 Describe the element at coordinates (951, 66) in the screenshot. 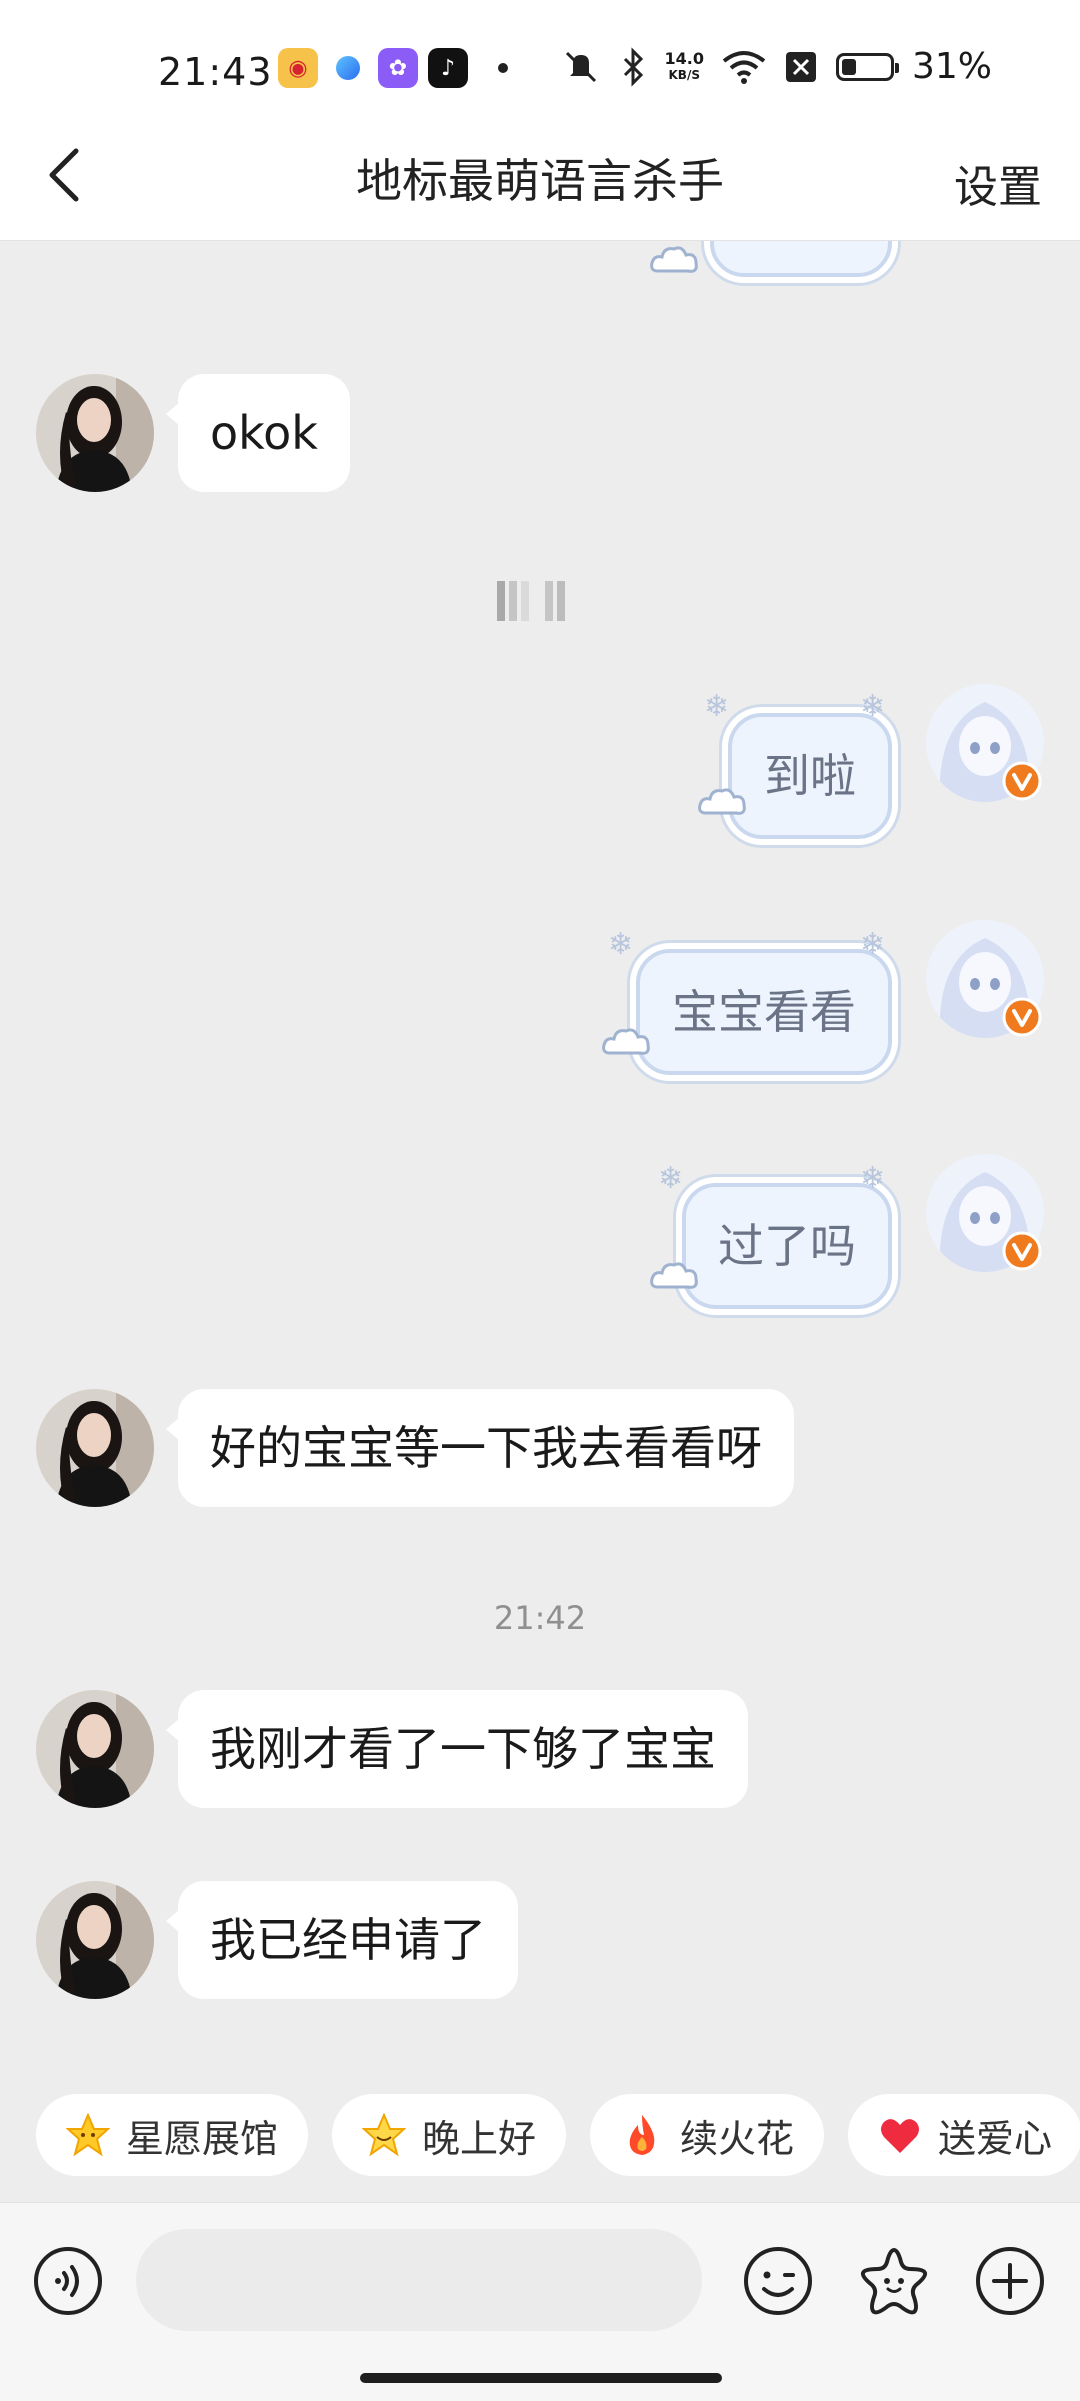

I see `battery-percent: 31%` at that location.